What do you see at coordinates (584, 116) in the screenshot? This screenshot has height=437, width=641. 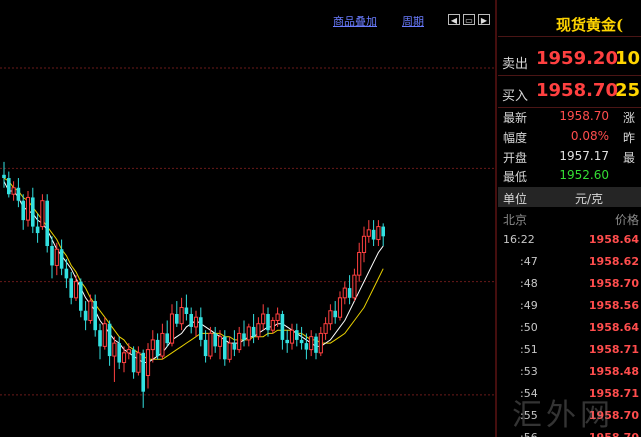 I see `stat-value: 1958.70` at bounding box center [584, 116].